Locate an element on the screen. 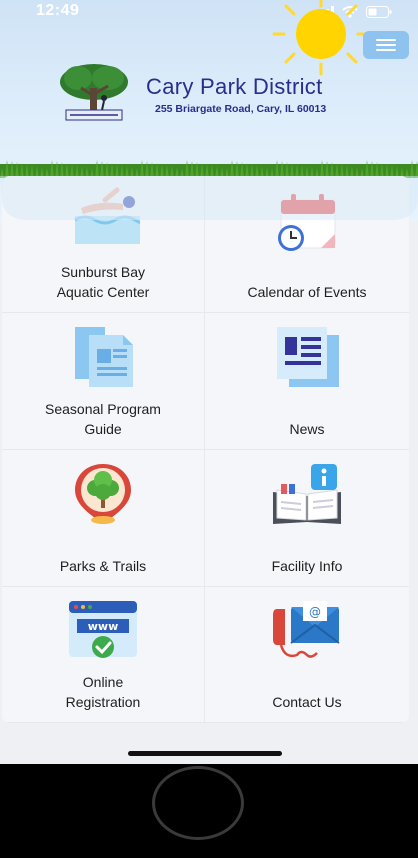  status-time: 12:49 is located at coordinates (58, 10).